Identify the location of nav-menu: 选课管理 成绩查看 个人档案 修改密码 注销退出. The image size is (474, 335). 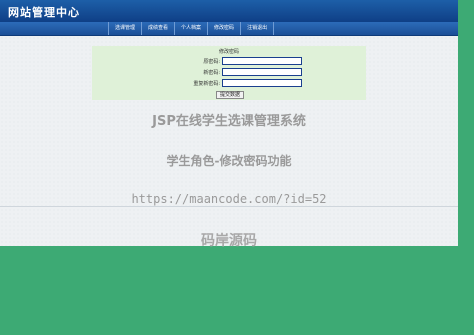
(191, 28).